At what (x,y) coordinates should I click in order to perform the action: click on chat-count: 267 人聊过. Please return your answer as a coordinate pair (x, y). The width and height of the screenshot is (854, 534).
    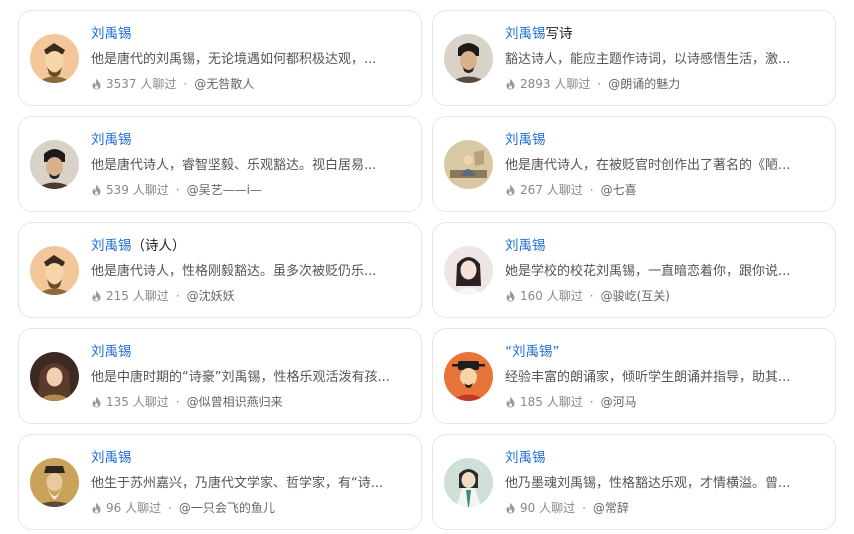
    Looking at the image, I should click on (551, 190).